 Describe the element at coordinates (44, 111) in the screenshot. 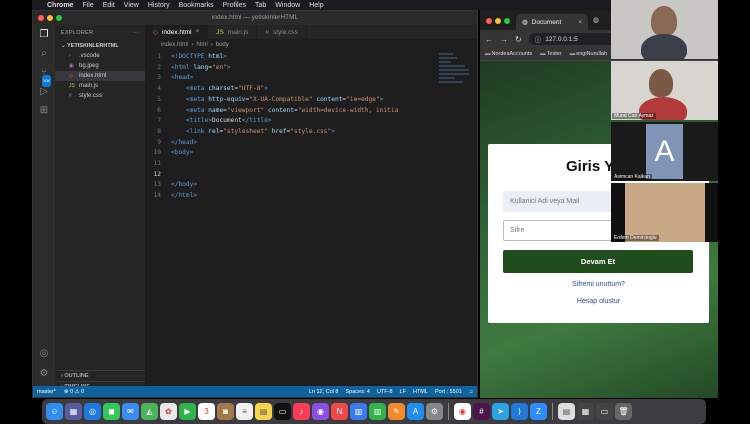

I see `extensions-icon: ⊞` at that location.